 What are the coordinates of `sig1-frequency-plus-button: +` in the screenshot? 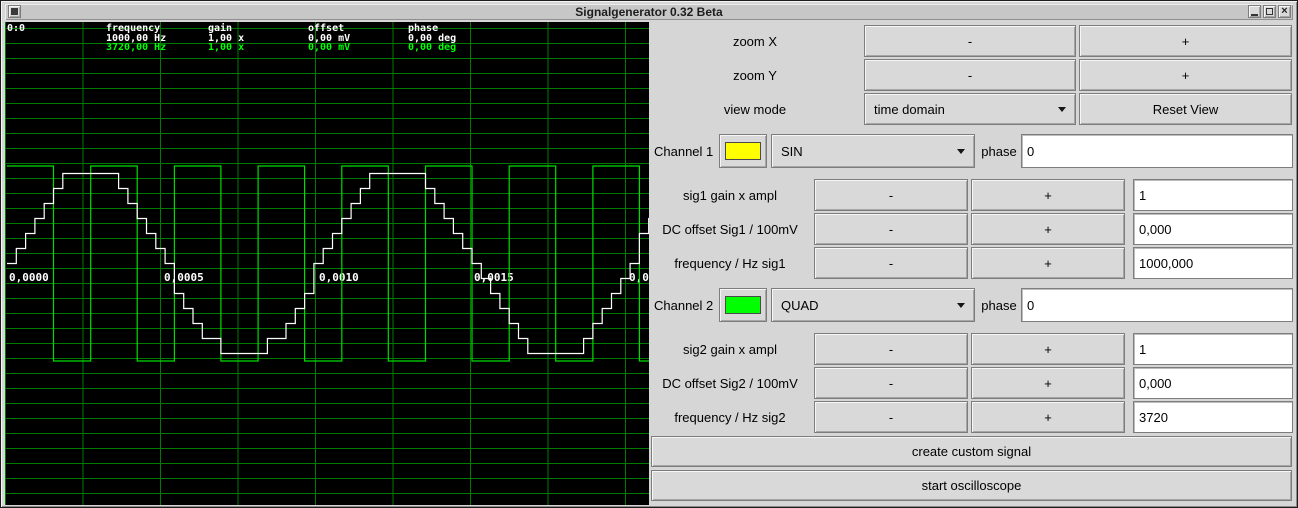 It's located at (1048, 263).